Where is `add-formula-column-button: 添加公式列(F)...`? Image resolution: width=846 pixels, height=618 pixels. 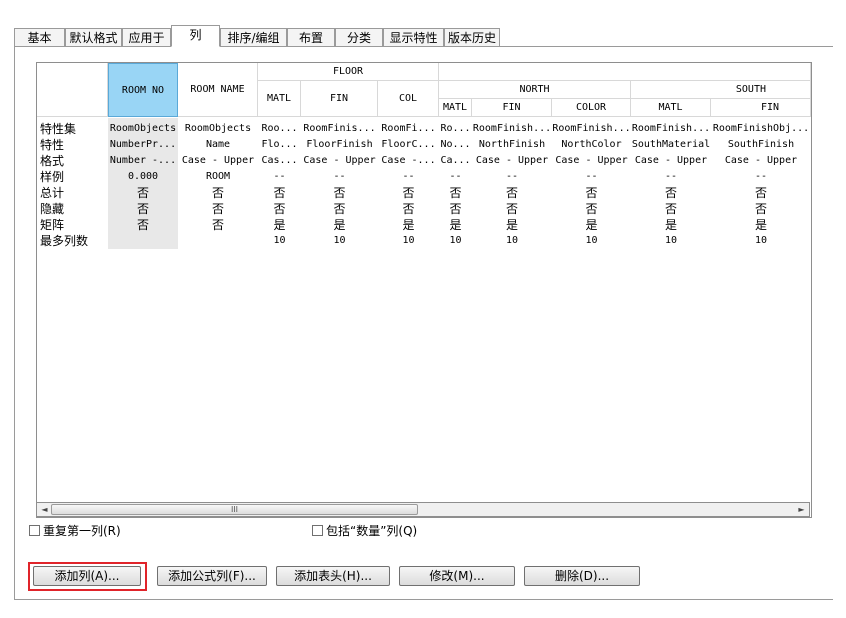 add-formula-column-button: 添加公式列(F)... is located at coordinates (212, 576).